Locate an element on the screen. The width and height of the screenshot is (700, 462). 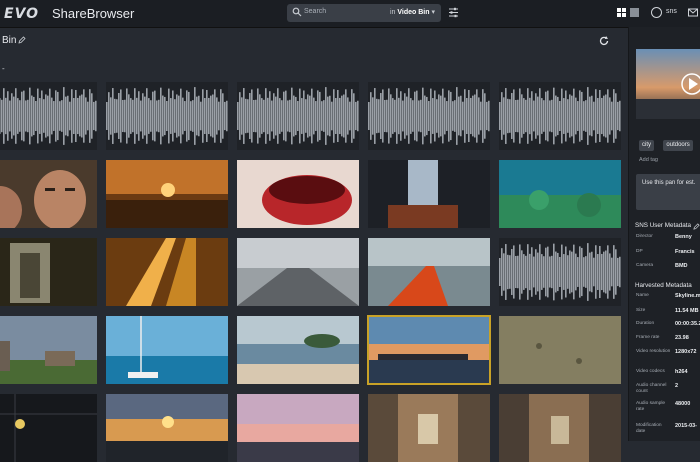
harvested-metadata-title: Harvested Metadata is located at coordinates (663, 285).